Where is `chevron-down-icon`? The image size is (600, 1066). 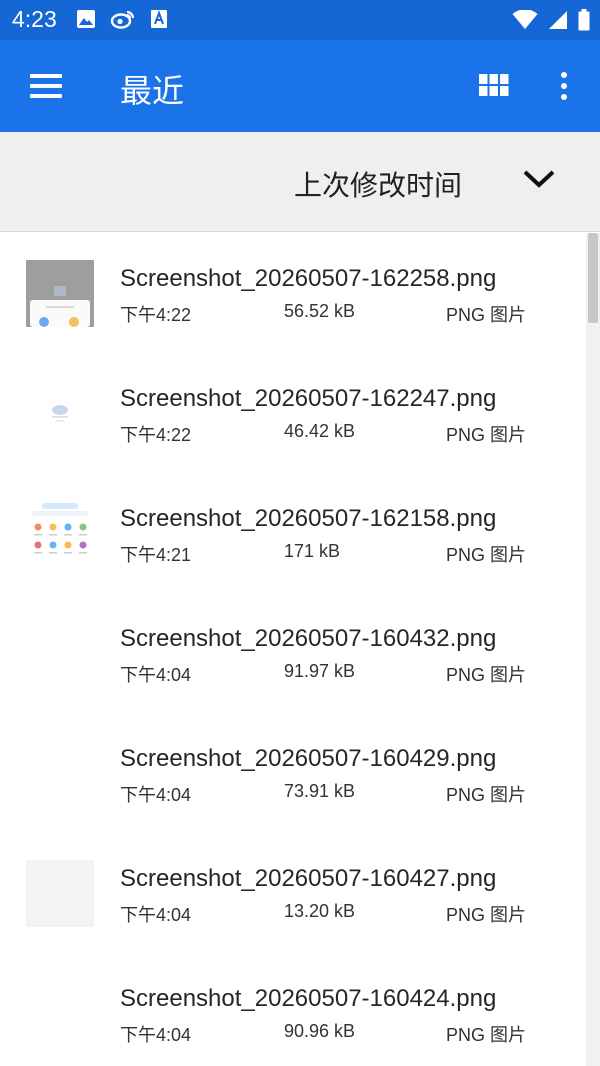 chevron-down-icon is located at coordinates (539, 179).